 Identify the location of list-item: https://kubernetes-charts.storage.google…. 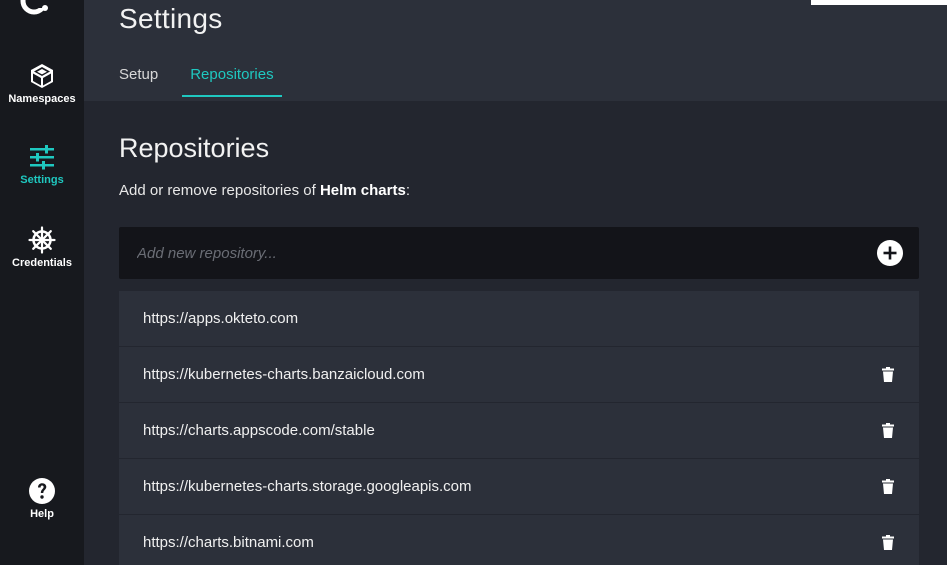
(519, 487).